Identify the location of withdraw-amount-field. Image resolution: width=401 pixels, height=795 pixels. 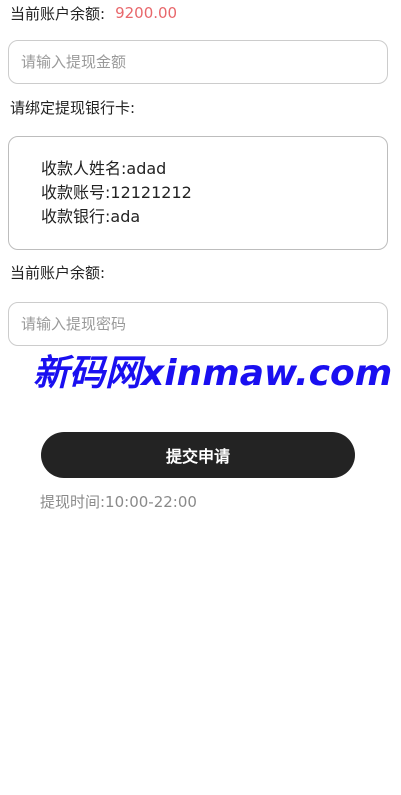
(198, 62).